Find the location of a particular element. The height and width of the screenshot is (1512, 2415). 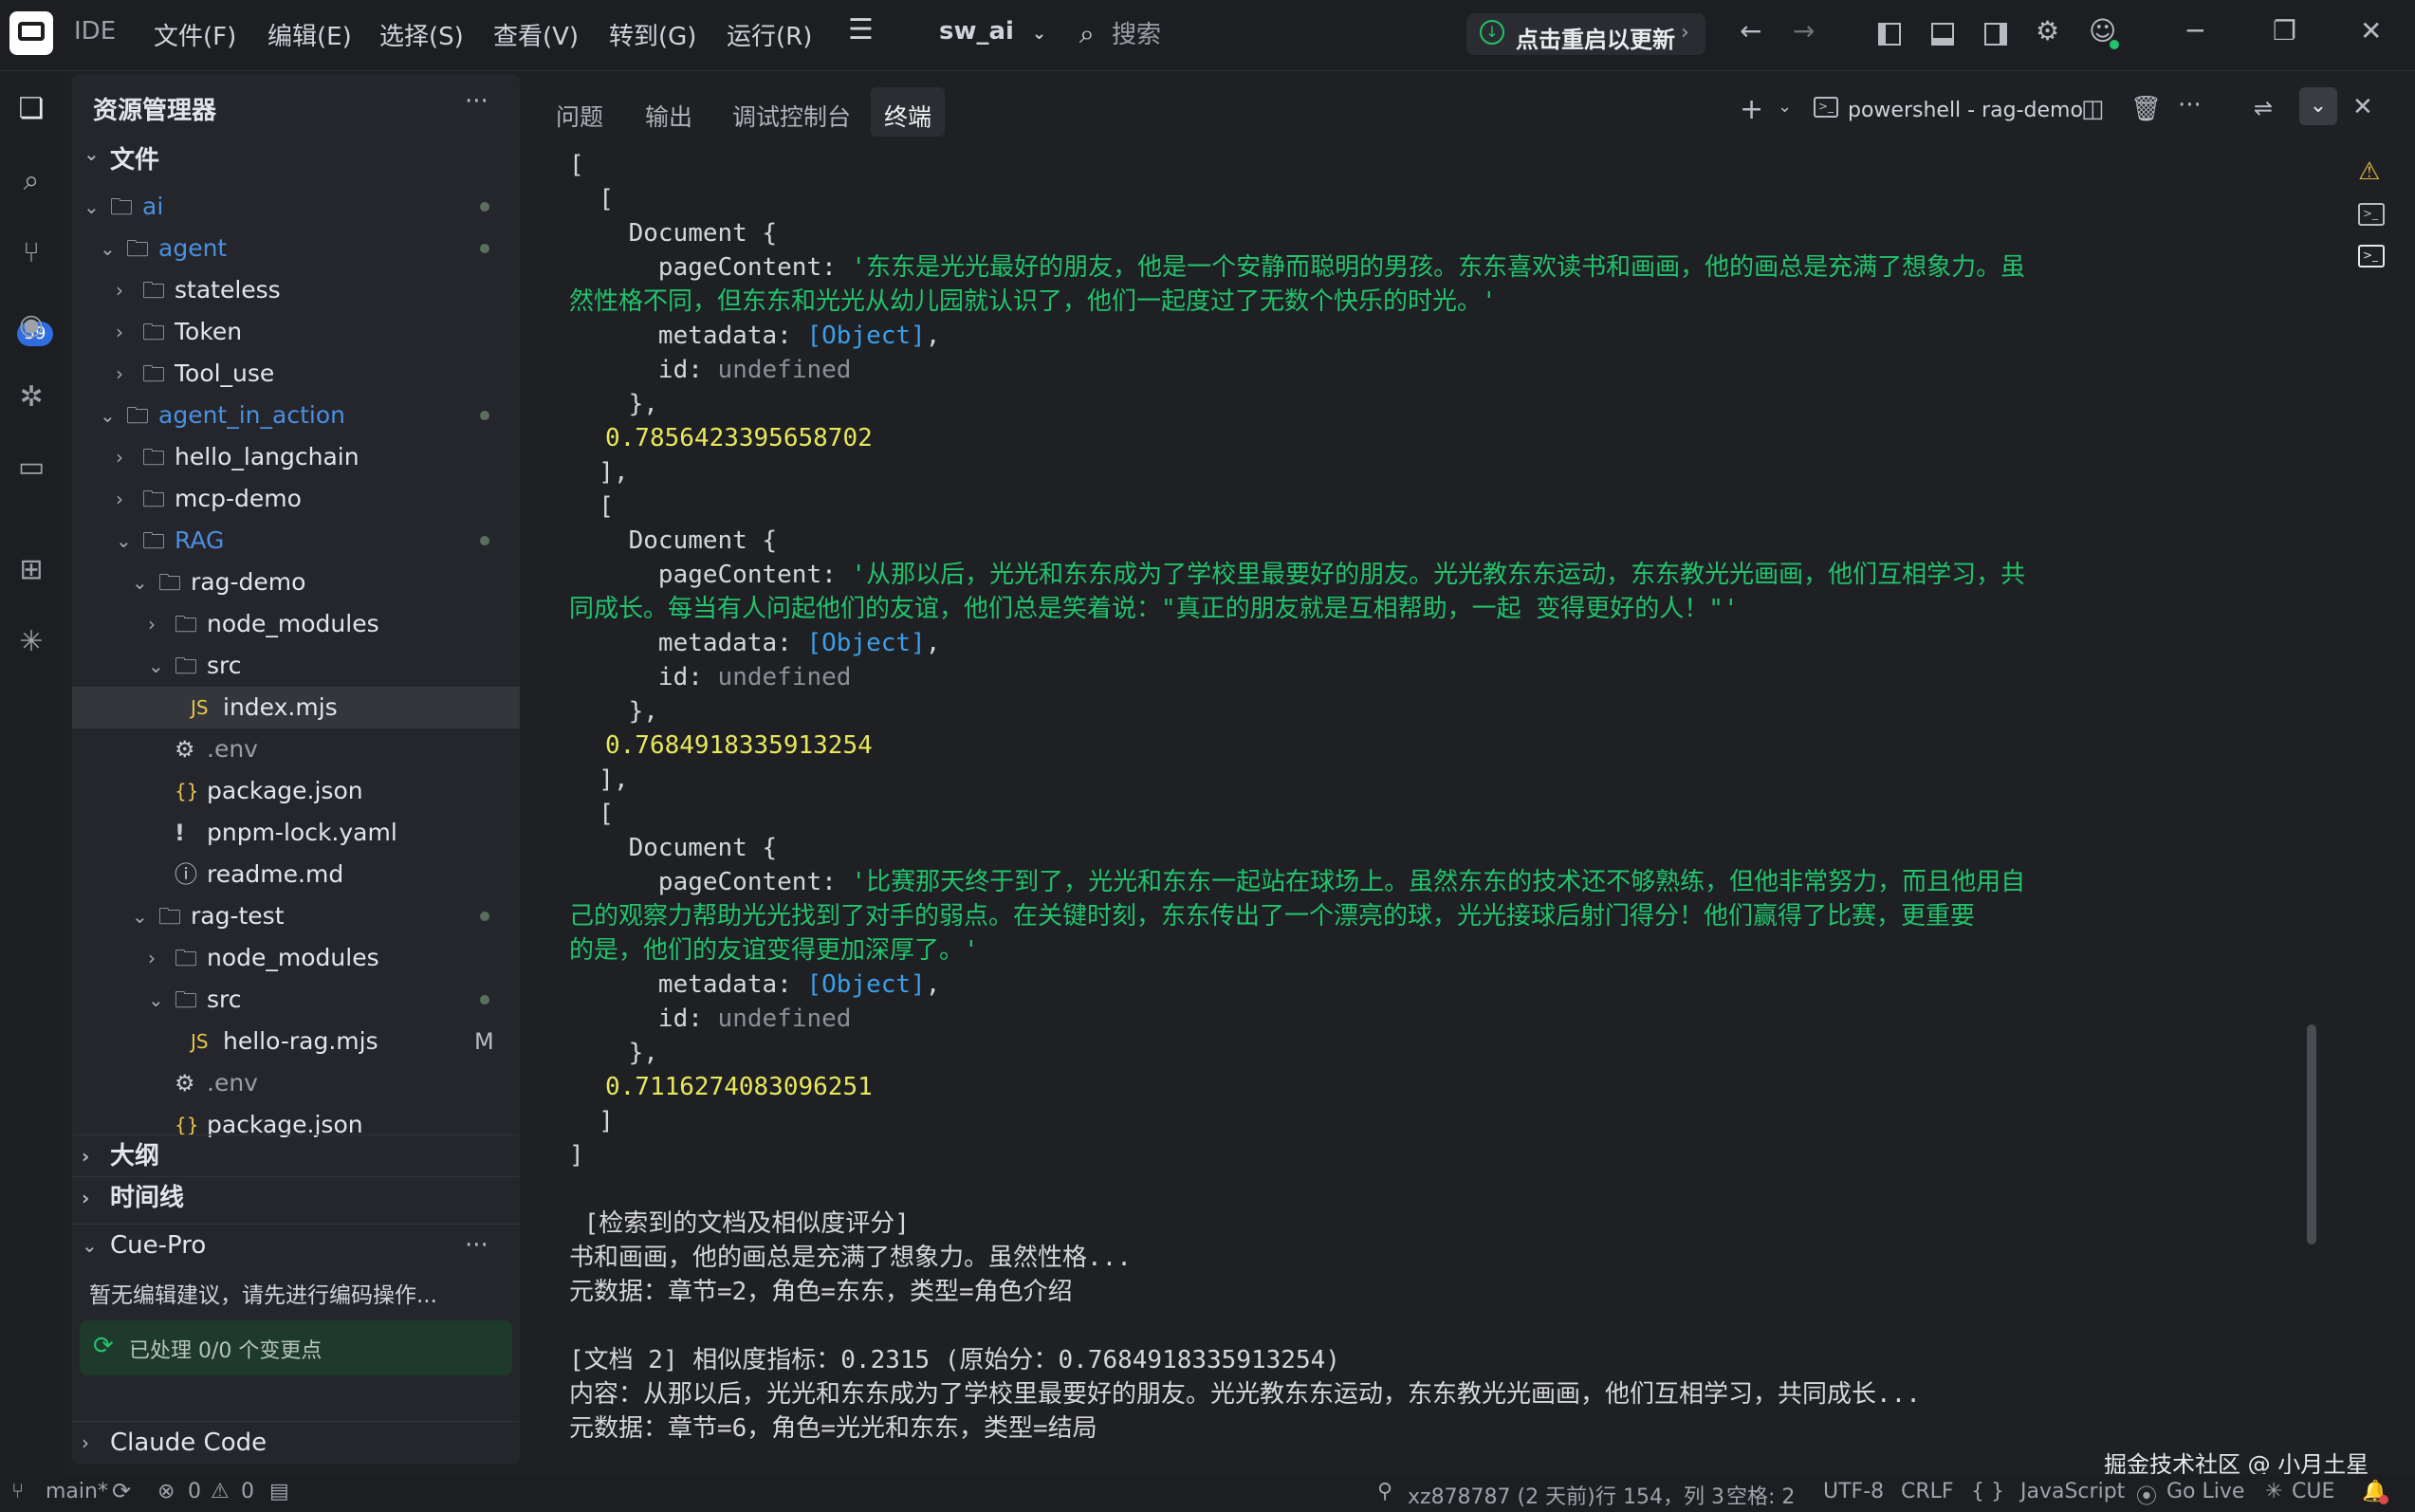

timeline-section: › 时间线 is located at coordinates (296, 1197).